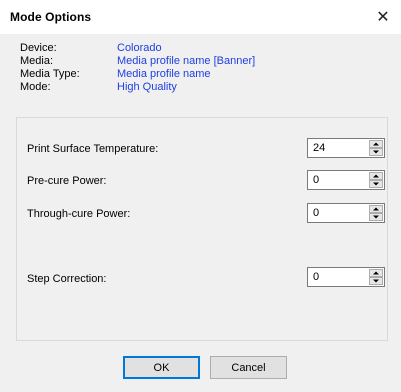 The width and height of the screenshot is (401, 392). What do you see at coordinates (346, 213) in the screenshot?
I see `through-cure-power-stepper: 0` at bounding box center [346, 213].